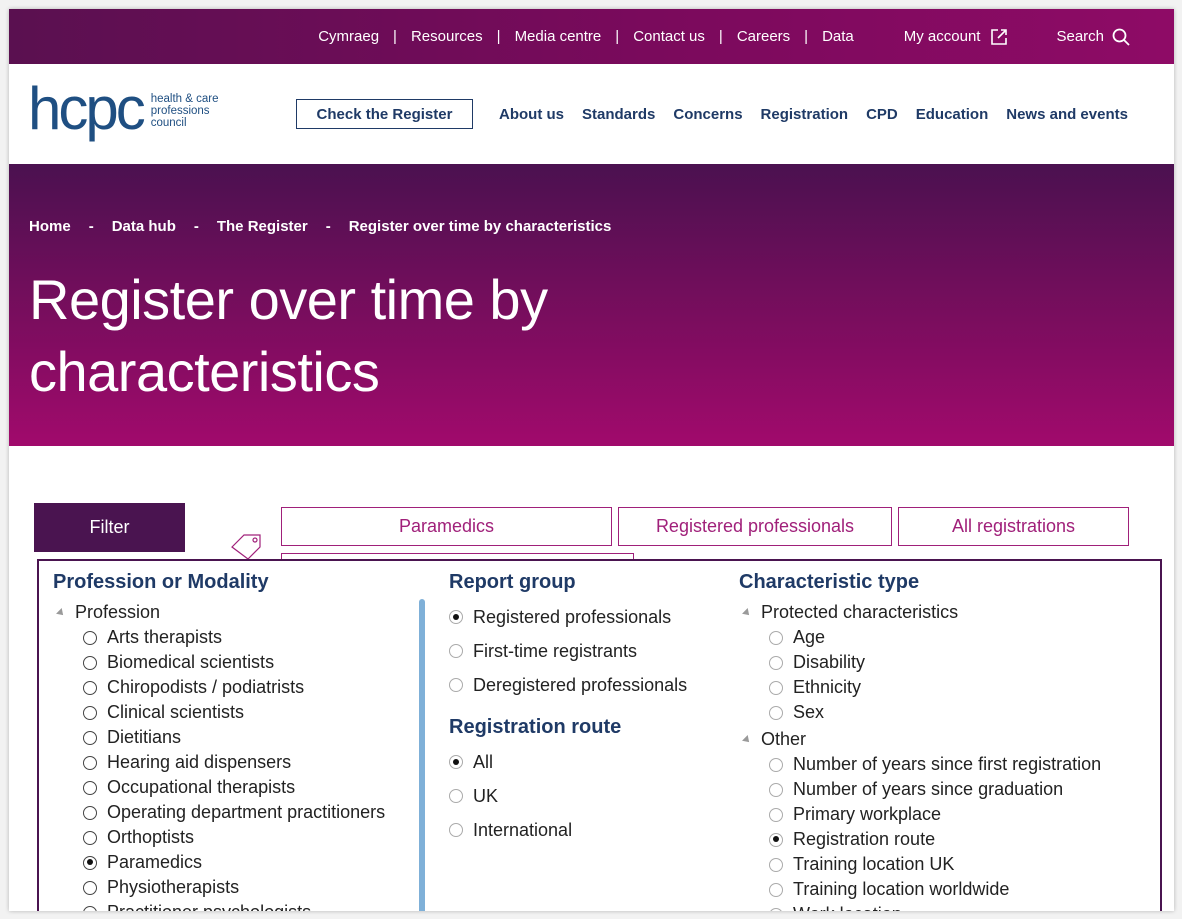 This screenshot has height=919, width=1182. I want to click on radio-option: Physiotherapists, so click(248, 887).